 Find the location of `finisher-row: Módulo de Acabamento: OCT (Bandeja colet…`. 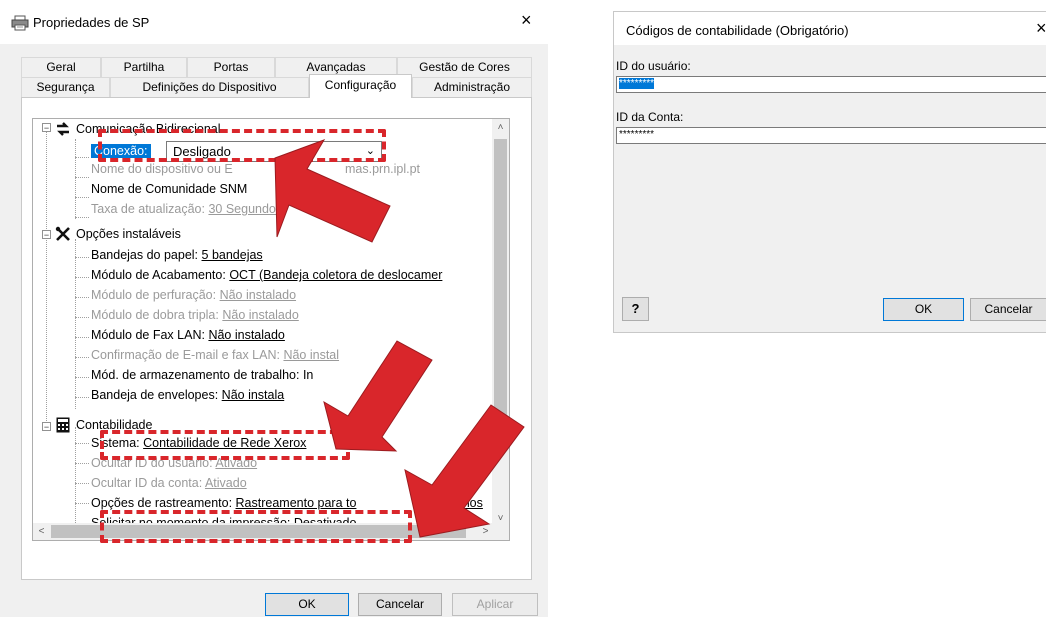

finisher-row: Módulo de Acabamento: OCT (Bandeja colet… is located at coordinates (266, 275).